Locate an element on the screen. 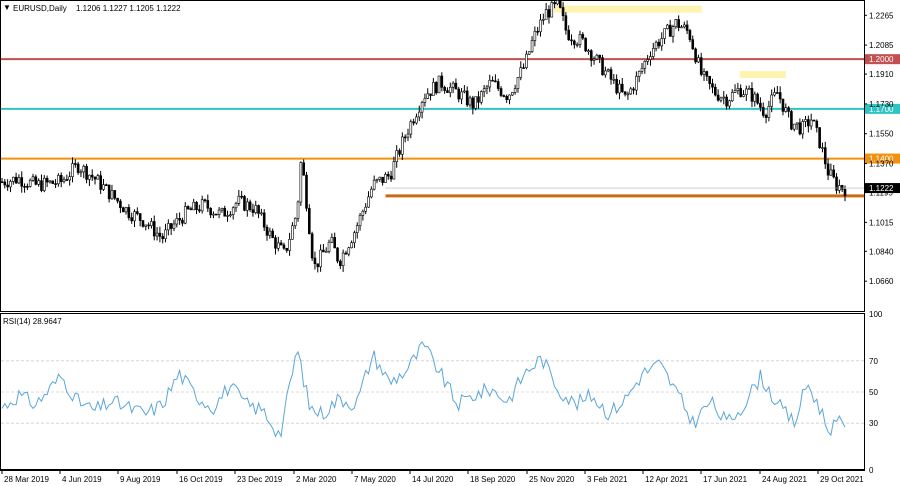  price-tick-label: 1.2085 is located at coordinates (881, 45).